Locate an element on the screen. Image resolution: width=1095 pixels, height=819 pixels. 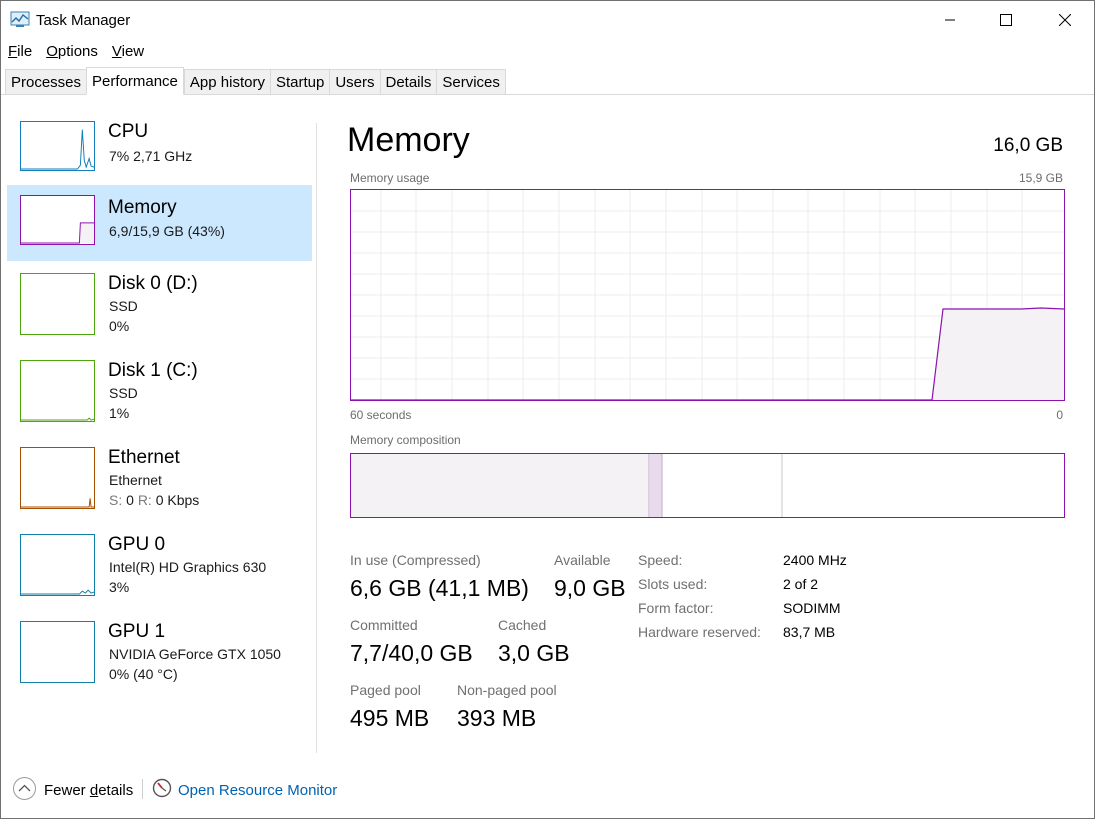
sidebar-gpu1-title: GPU 1 is located at coordinates (137, 631).